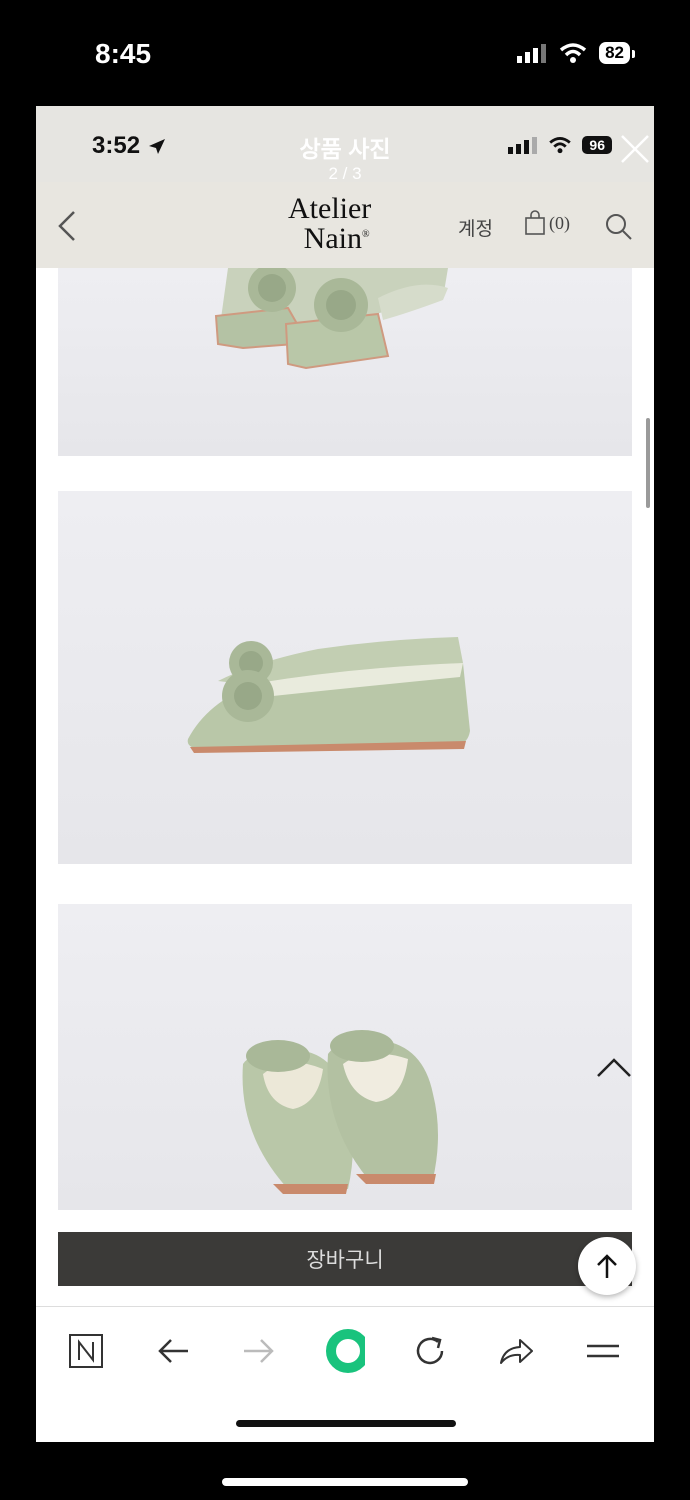  I want to click on reload-icon, so click(430, 1350).